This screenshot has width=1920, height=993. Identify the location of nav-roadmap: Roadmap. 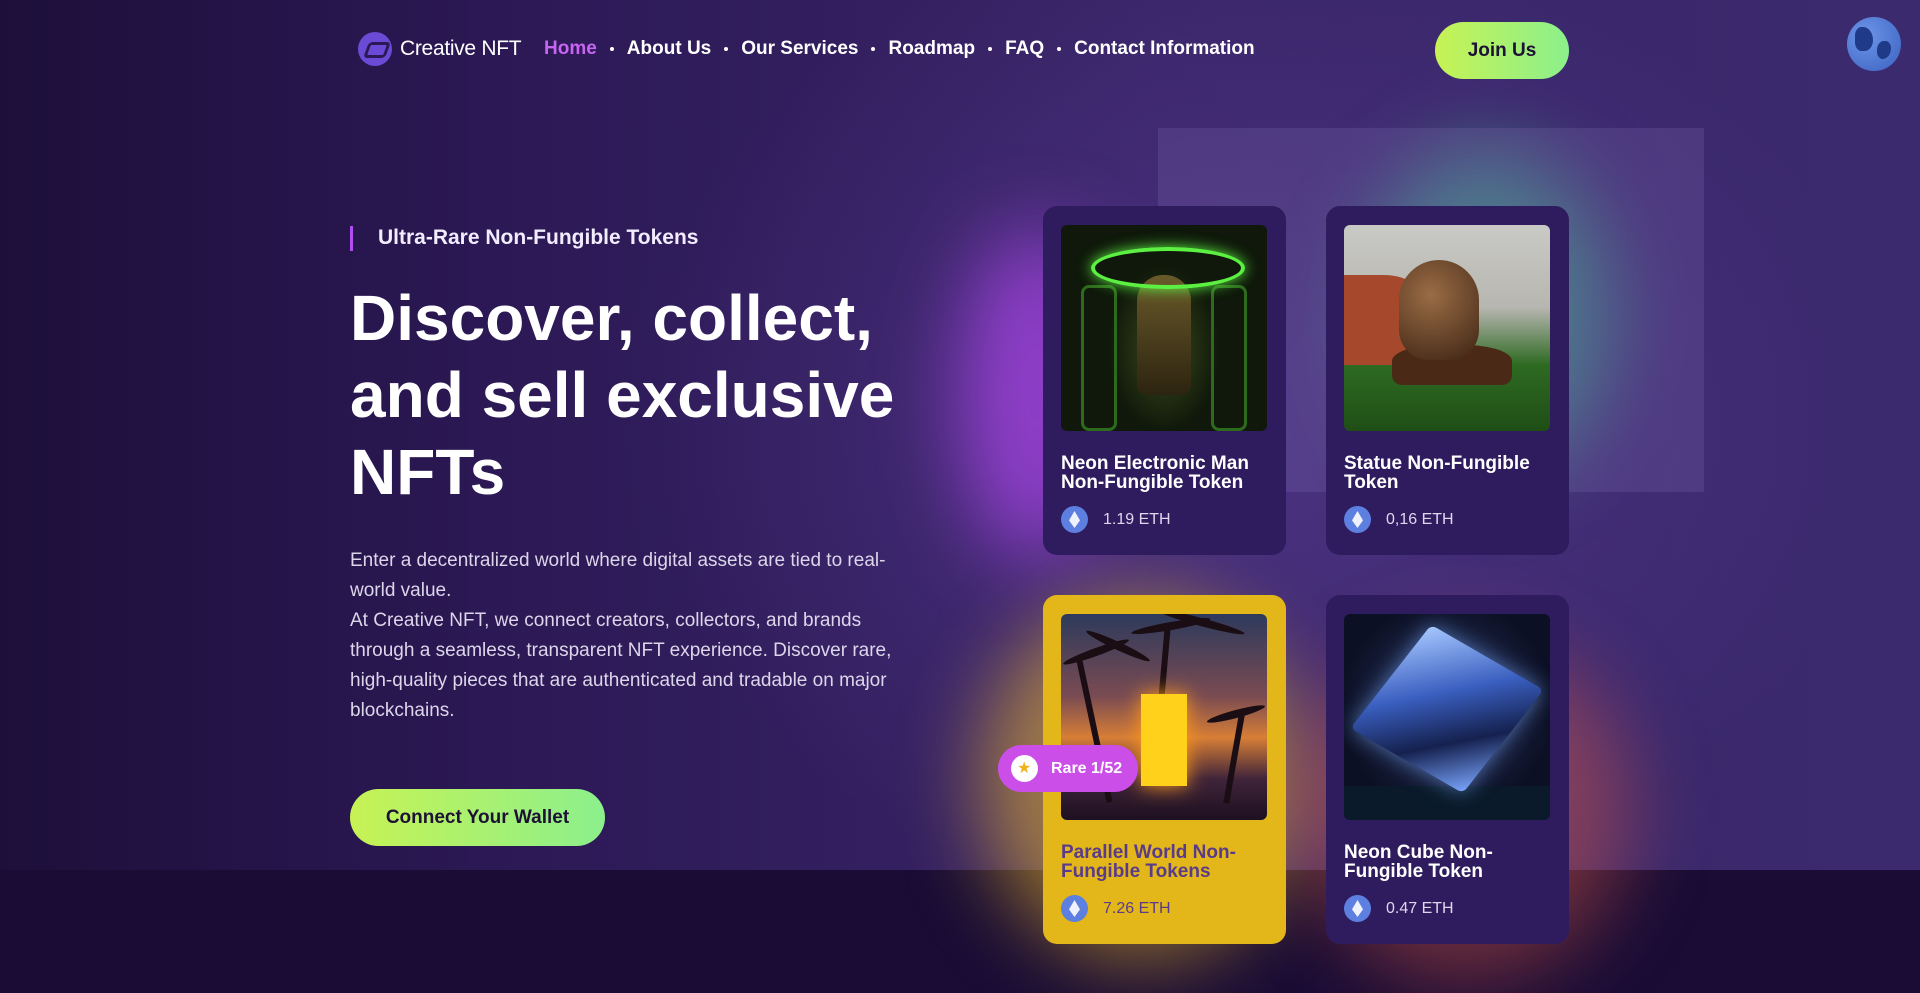
(931, 49).